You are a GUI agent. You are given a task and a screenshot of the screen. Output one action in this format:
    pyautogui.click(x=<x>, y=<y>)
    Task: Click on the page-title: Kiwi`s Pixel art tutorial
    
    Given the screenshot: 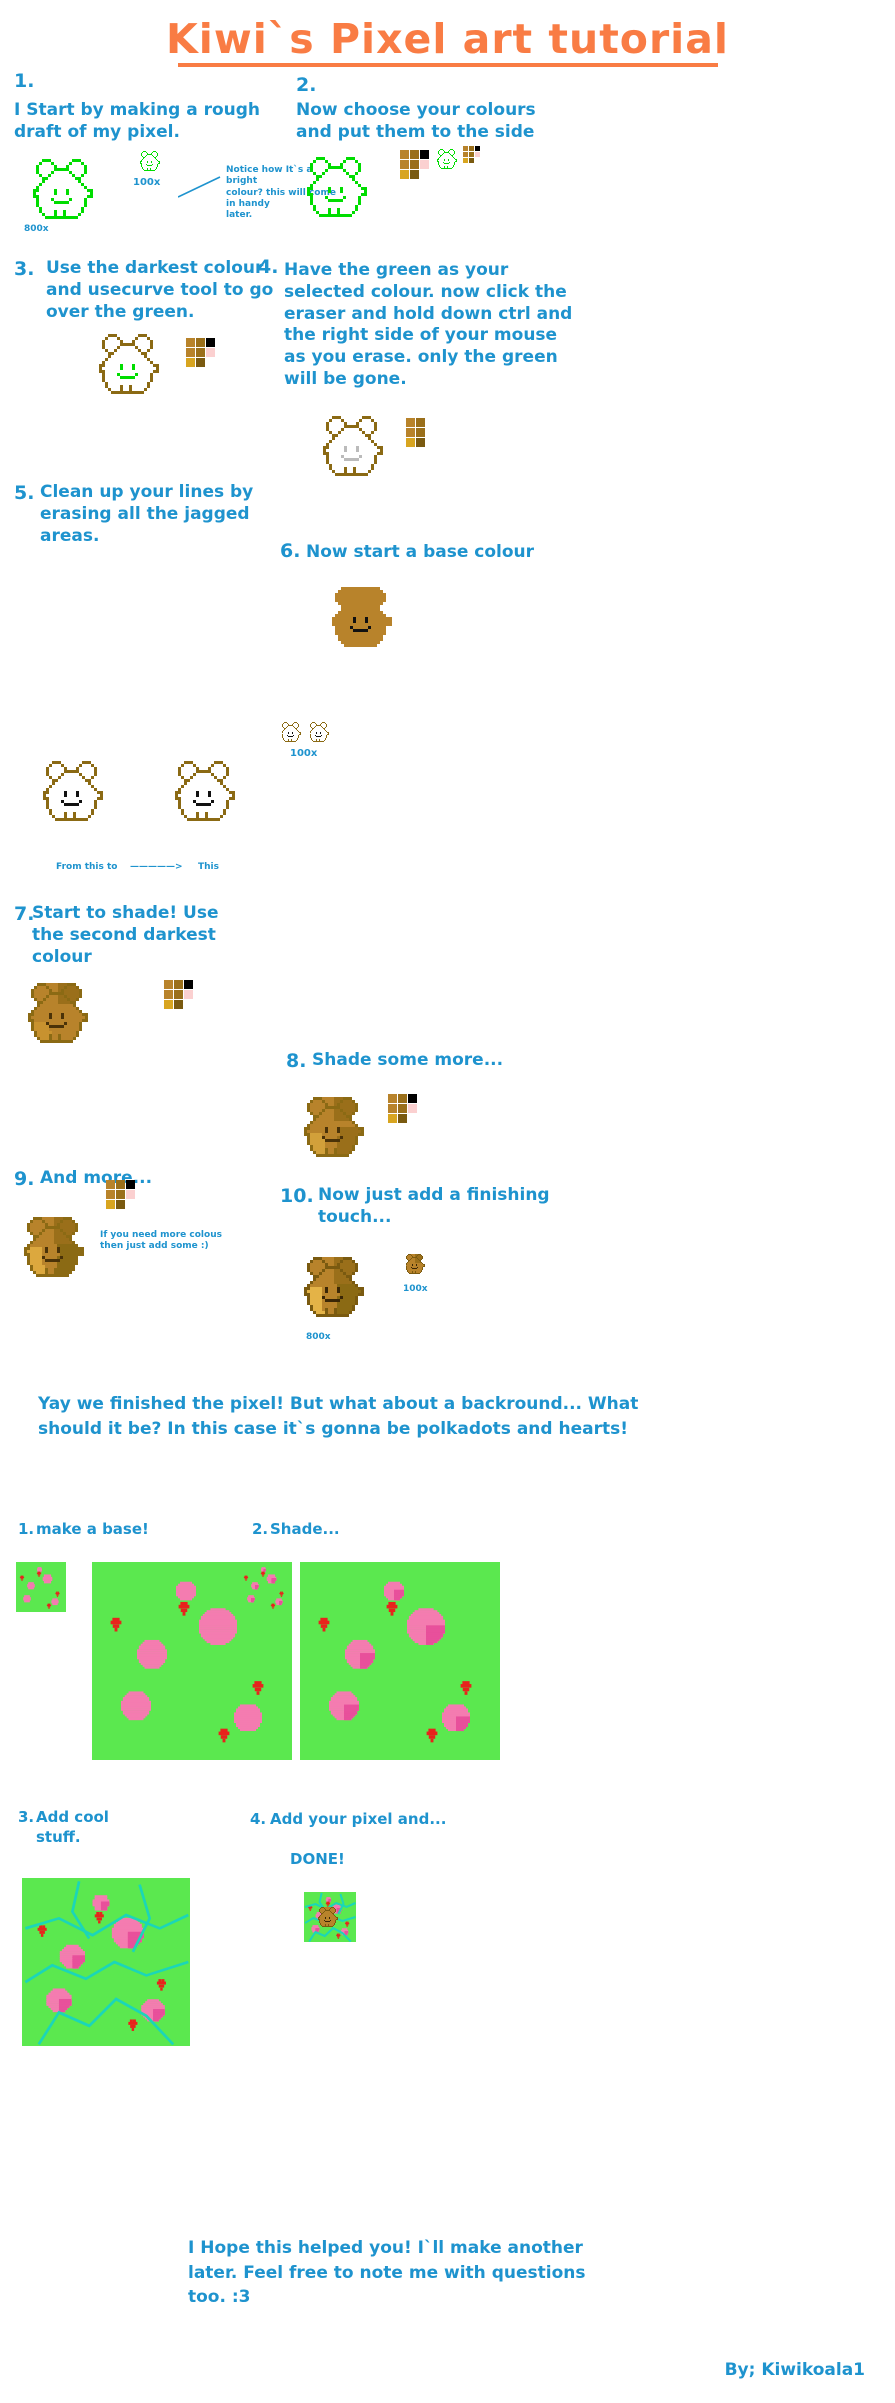 What is the action you would take?
    pyautogui.click(x=447, y=41)
    